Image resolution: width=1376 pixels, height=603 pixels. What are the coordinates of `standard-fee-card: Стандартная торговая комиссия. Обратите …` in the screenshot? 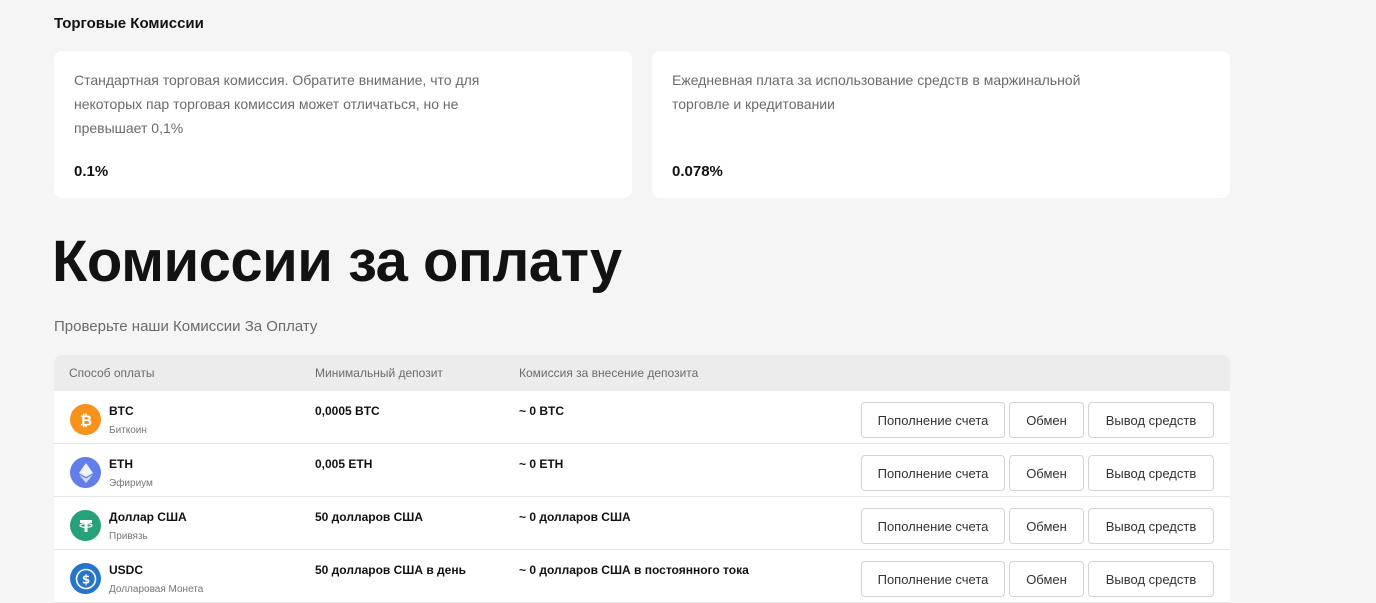 It's located at (343, 124).